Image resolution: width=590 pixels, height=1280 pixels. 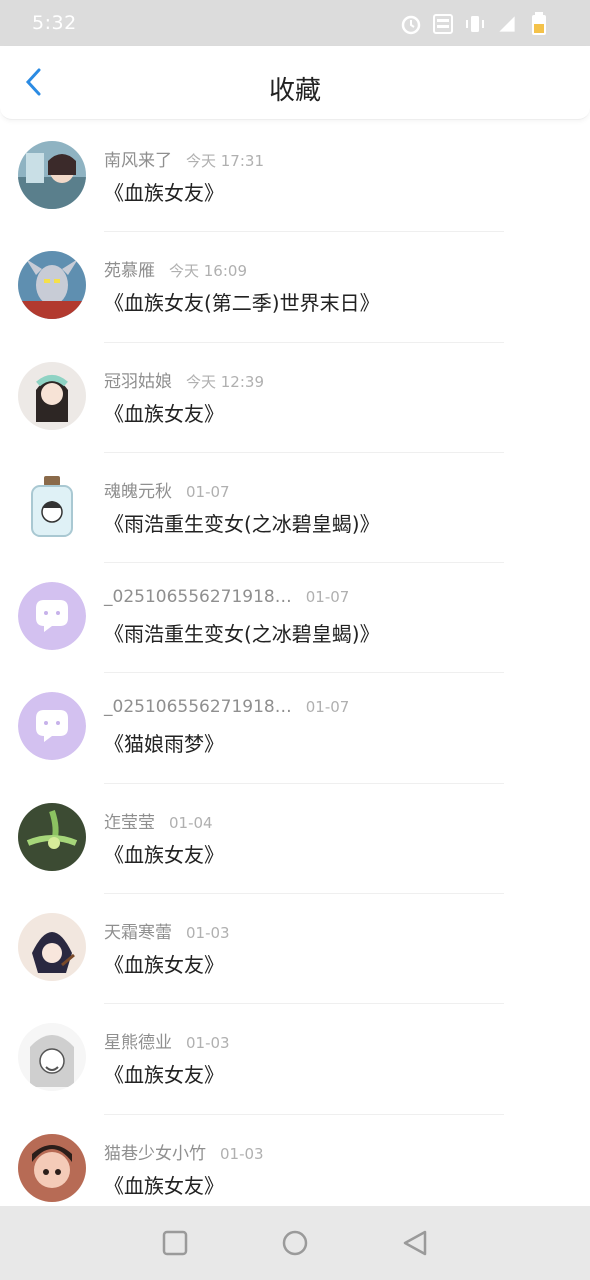 I want to click on username-text: 南风来了, so click(x=138, y=161).